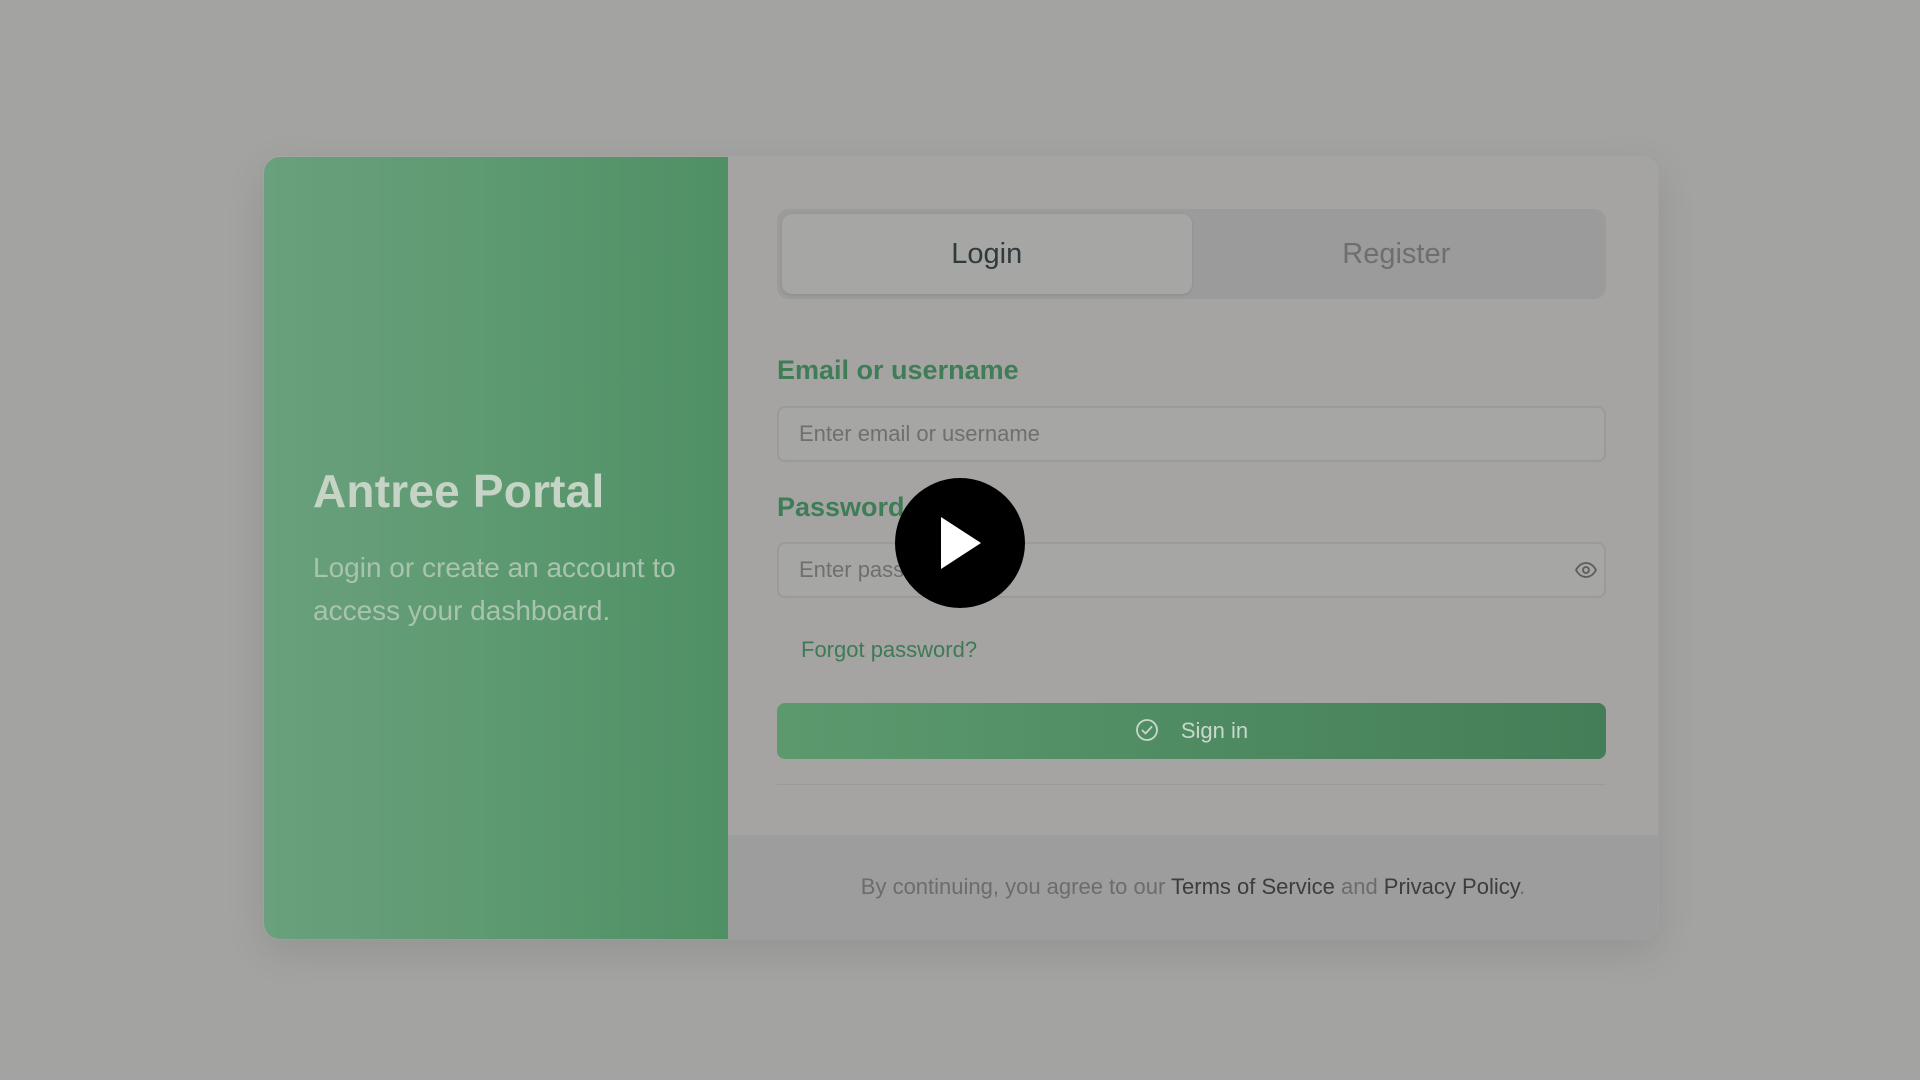 This screenshot has height=1080, width=1920. What do you see at coordinates (1191, 434) in the screenshot?
I see `email-field` at bounding box center [1191, 434].